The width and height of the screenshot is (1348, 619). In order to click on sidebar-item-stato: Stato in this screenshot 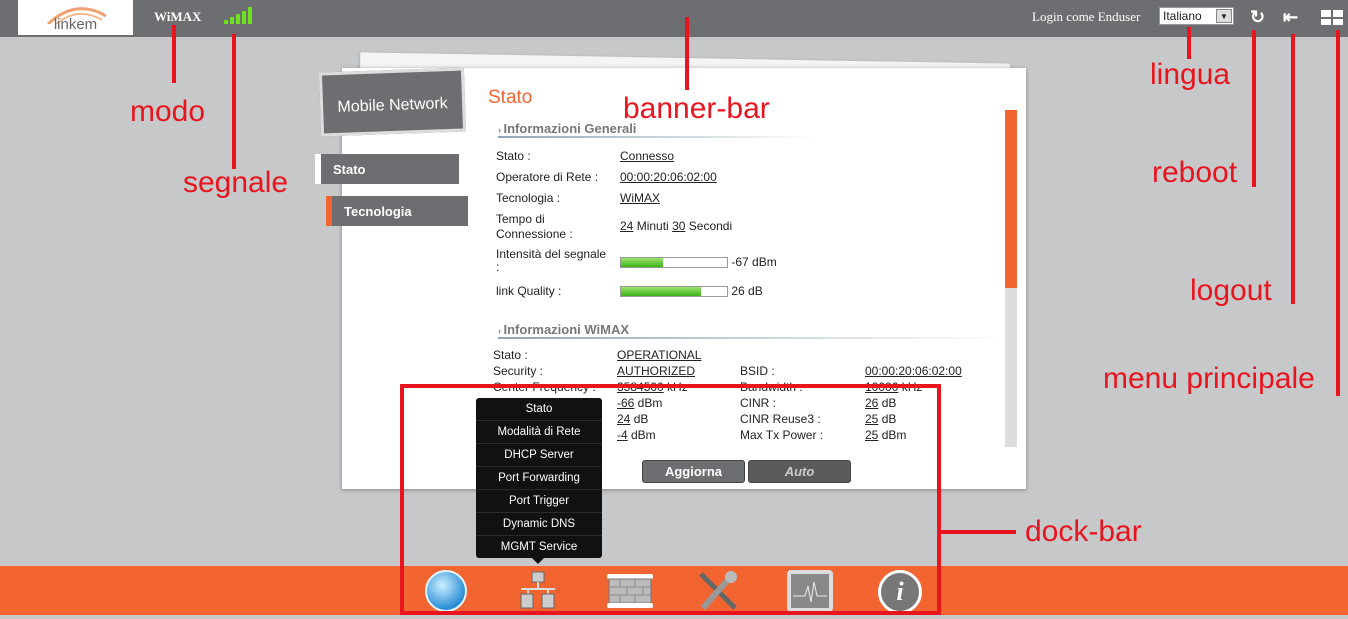, I will do `click(387, 169)`.